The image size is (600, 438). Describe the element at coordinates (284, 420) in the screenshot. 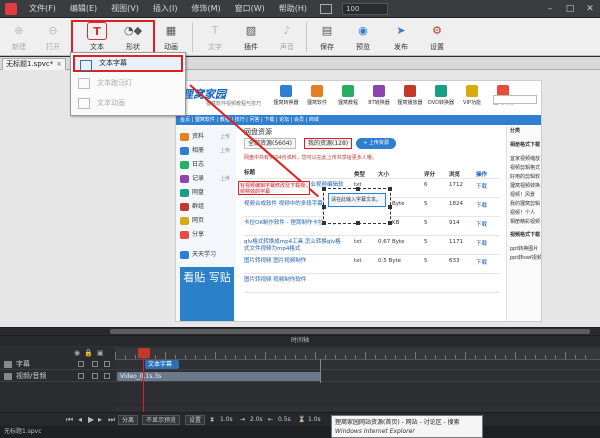

I see `out-value: 0.5s` at that location.